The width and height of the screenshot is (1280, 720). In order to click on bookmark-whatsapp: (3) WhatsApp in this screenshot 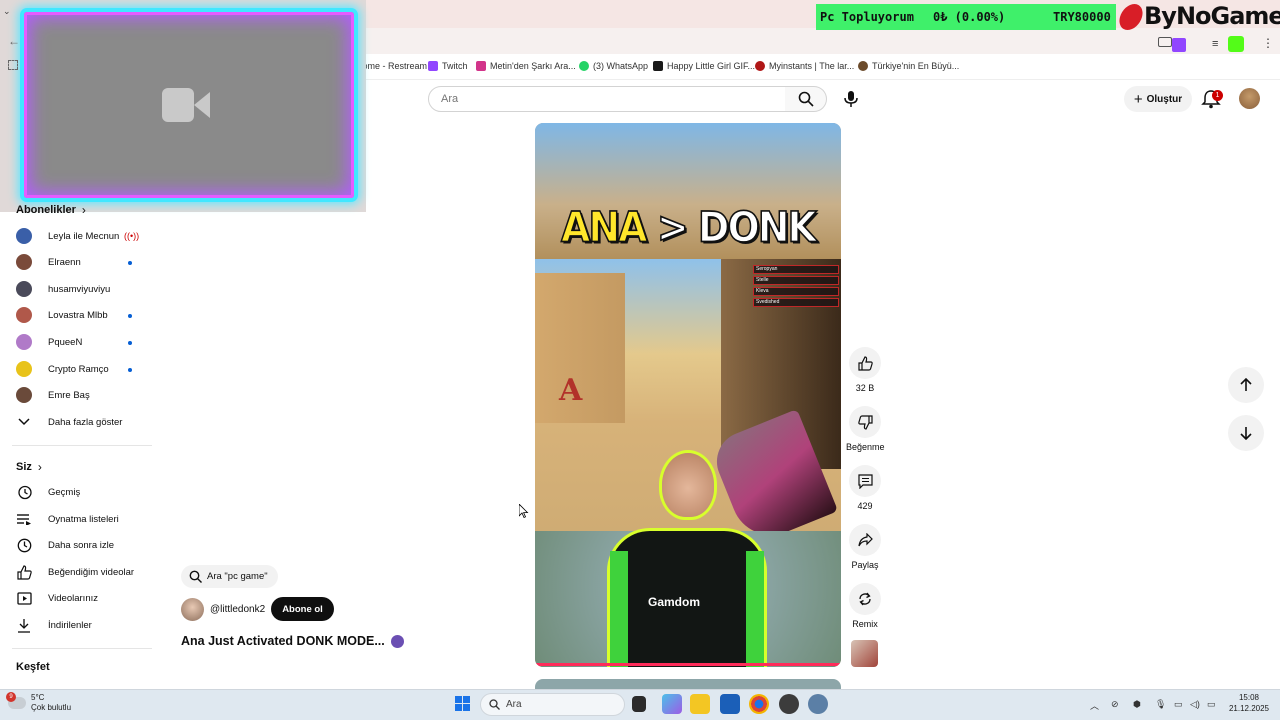, I will do `click(613, 66)`.